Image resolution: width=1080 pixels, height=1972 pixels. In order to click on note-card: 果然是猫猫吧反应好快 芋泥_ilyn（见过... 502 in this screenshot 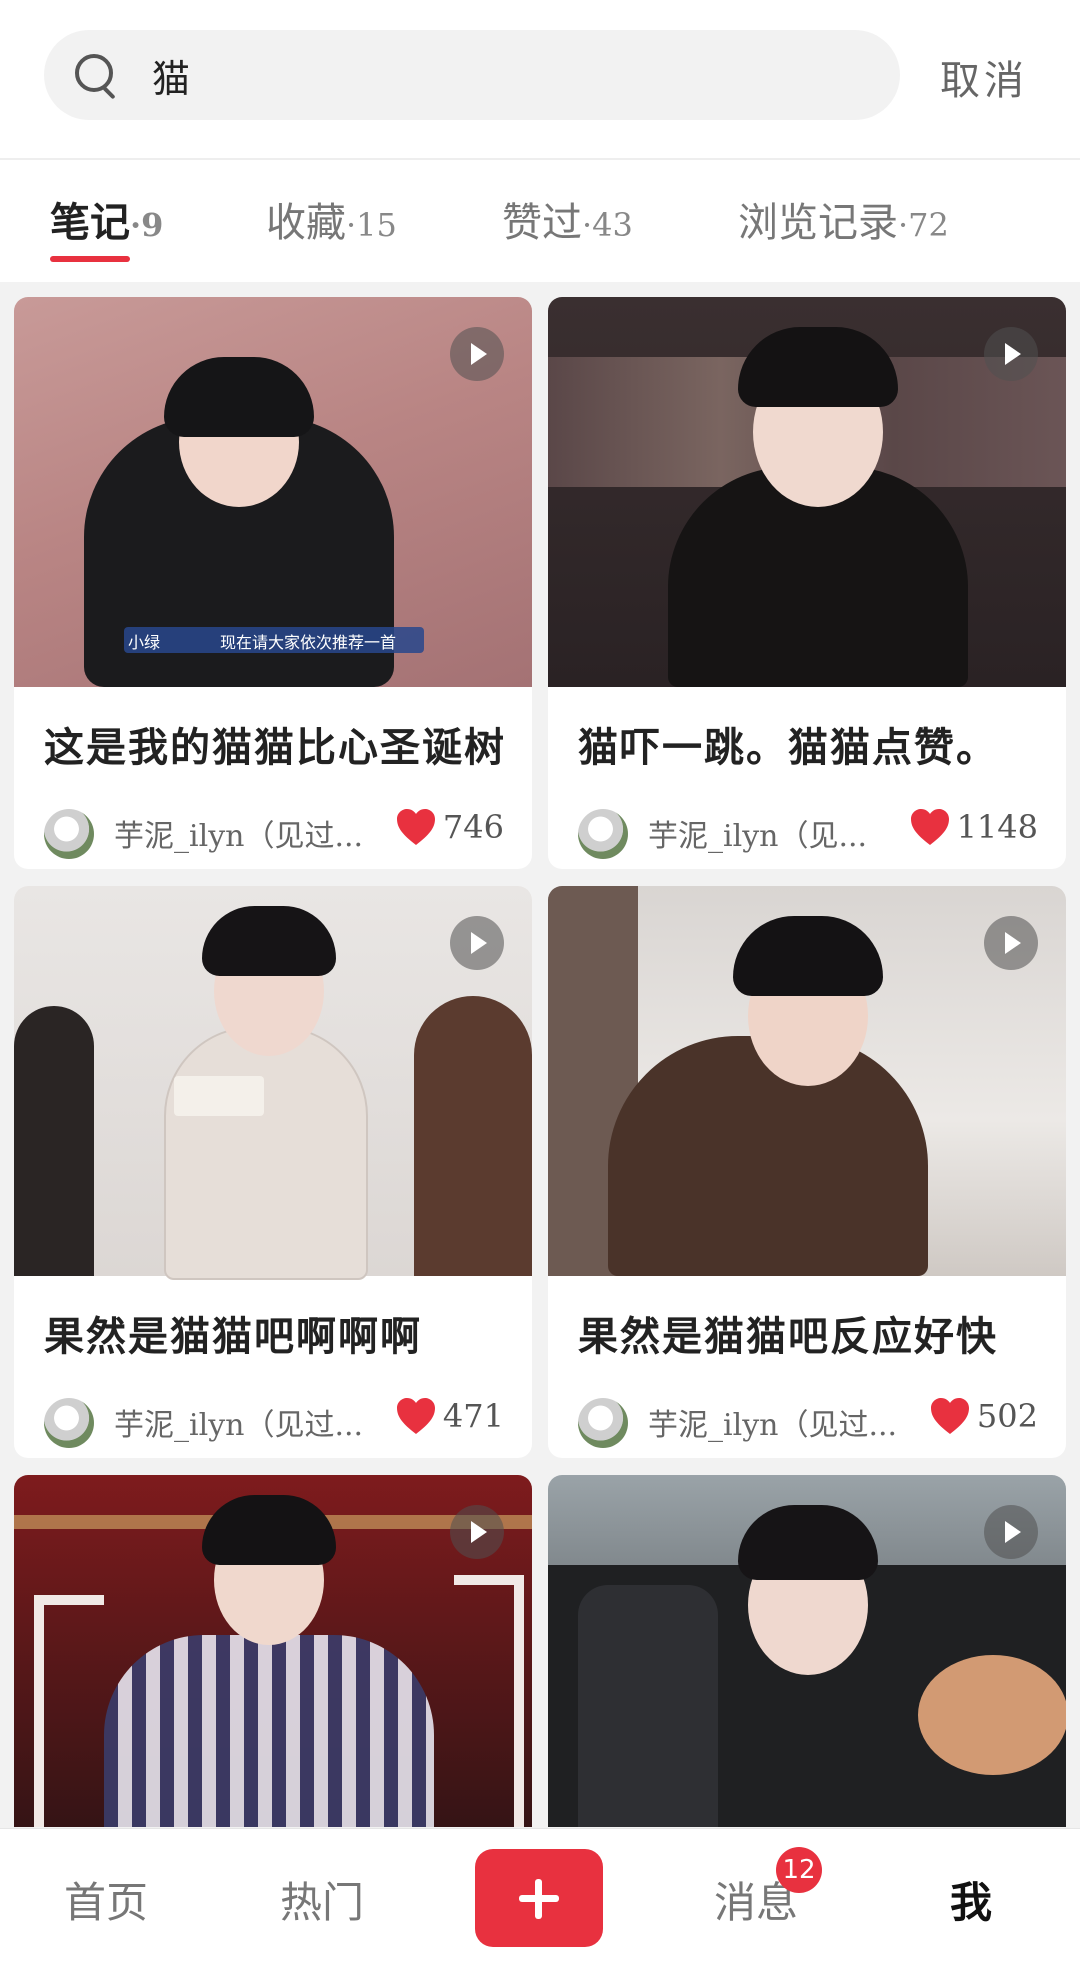, I will do `click(807, 1172)`.